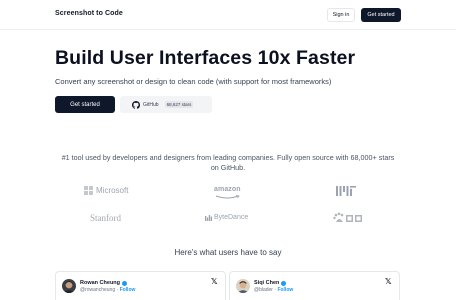  I want to click on author-name-text: Rowan Cheung, so click(100, 283).